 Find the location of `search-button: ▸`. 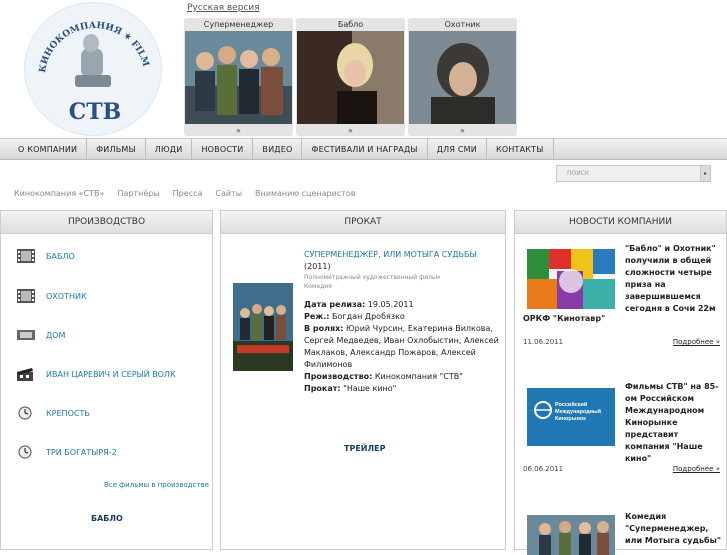

search-button: ▸ is located at coordinates (705, 173).